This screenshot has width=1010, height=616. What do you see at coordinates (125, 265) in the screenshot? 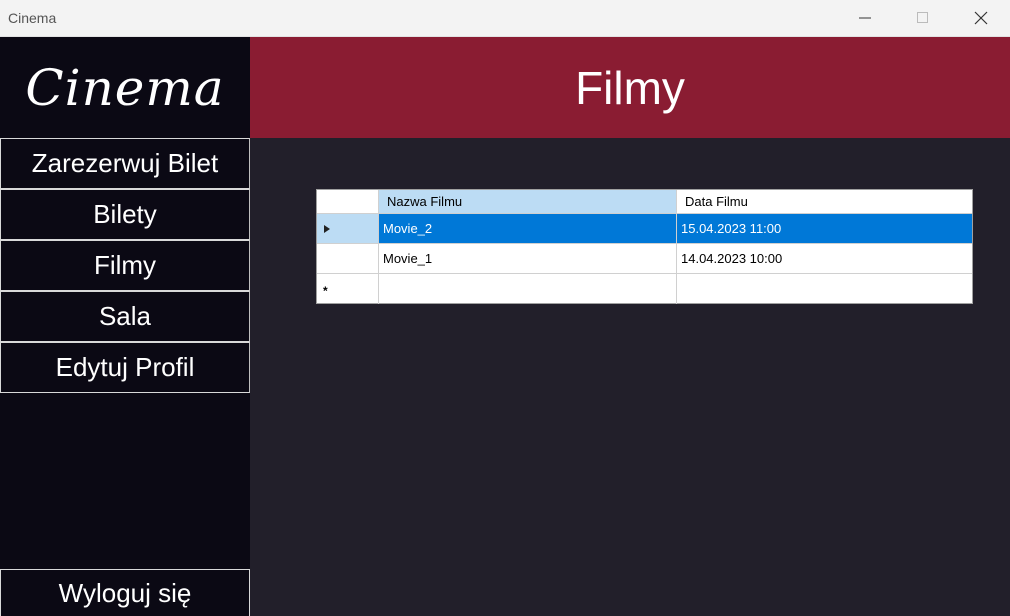
I see `nav-filmy-button: Filmy` at bounding box center [125, 265].